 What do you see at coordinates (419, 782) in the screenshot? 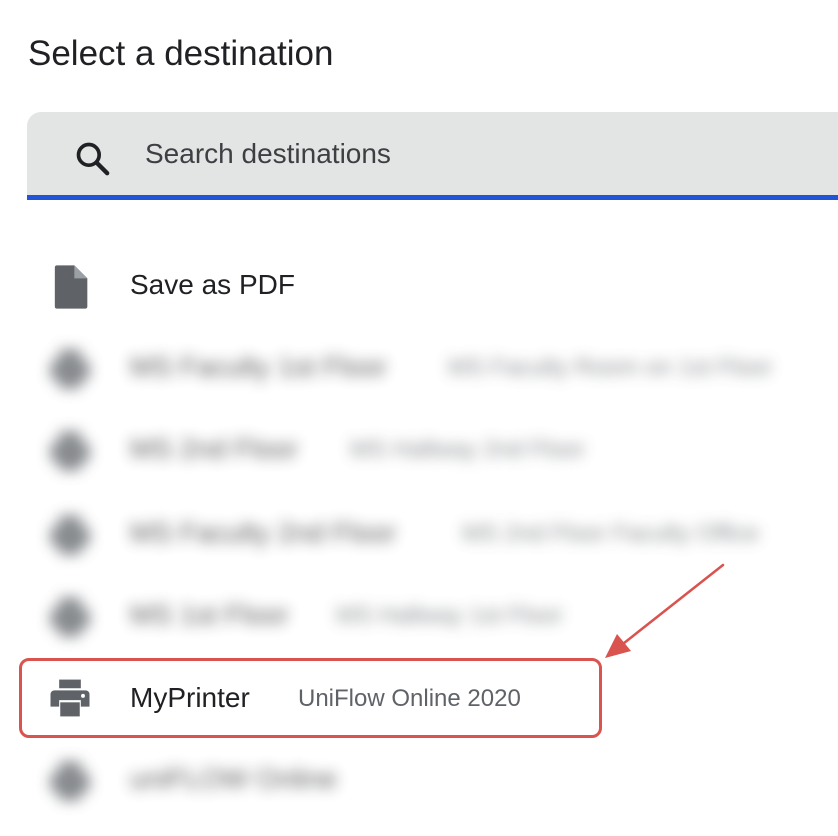
I see `destination-item: uniFLOW Online` at bounding box center [419, 782].